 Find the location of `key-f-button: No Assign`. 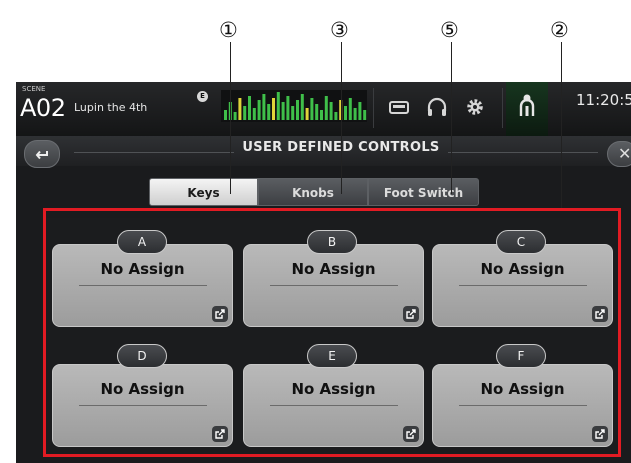

key-f-button: No Assign is located at coordinates (522, 405).